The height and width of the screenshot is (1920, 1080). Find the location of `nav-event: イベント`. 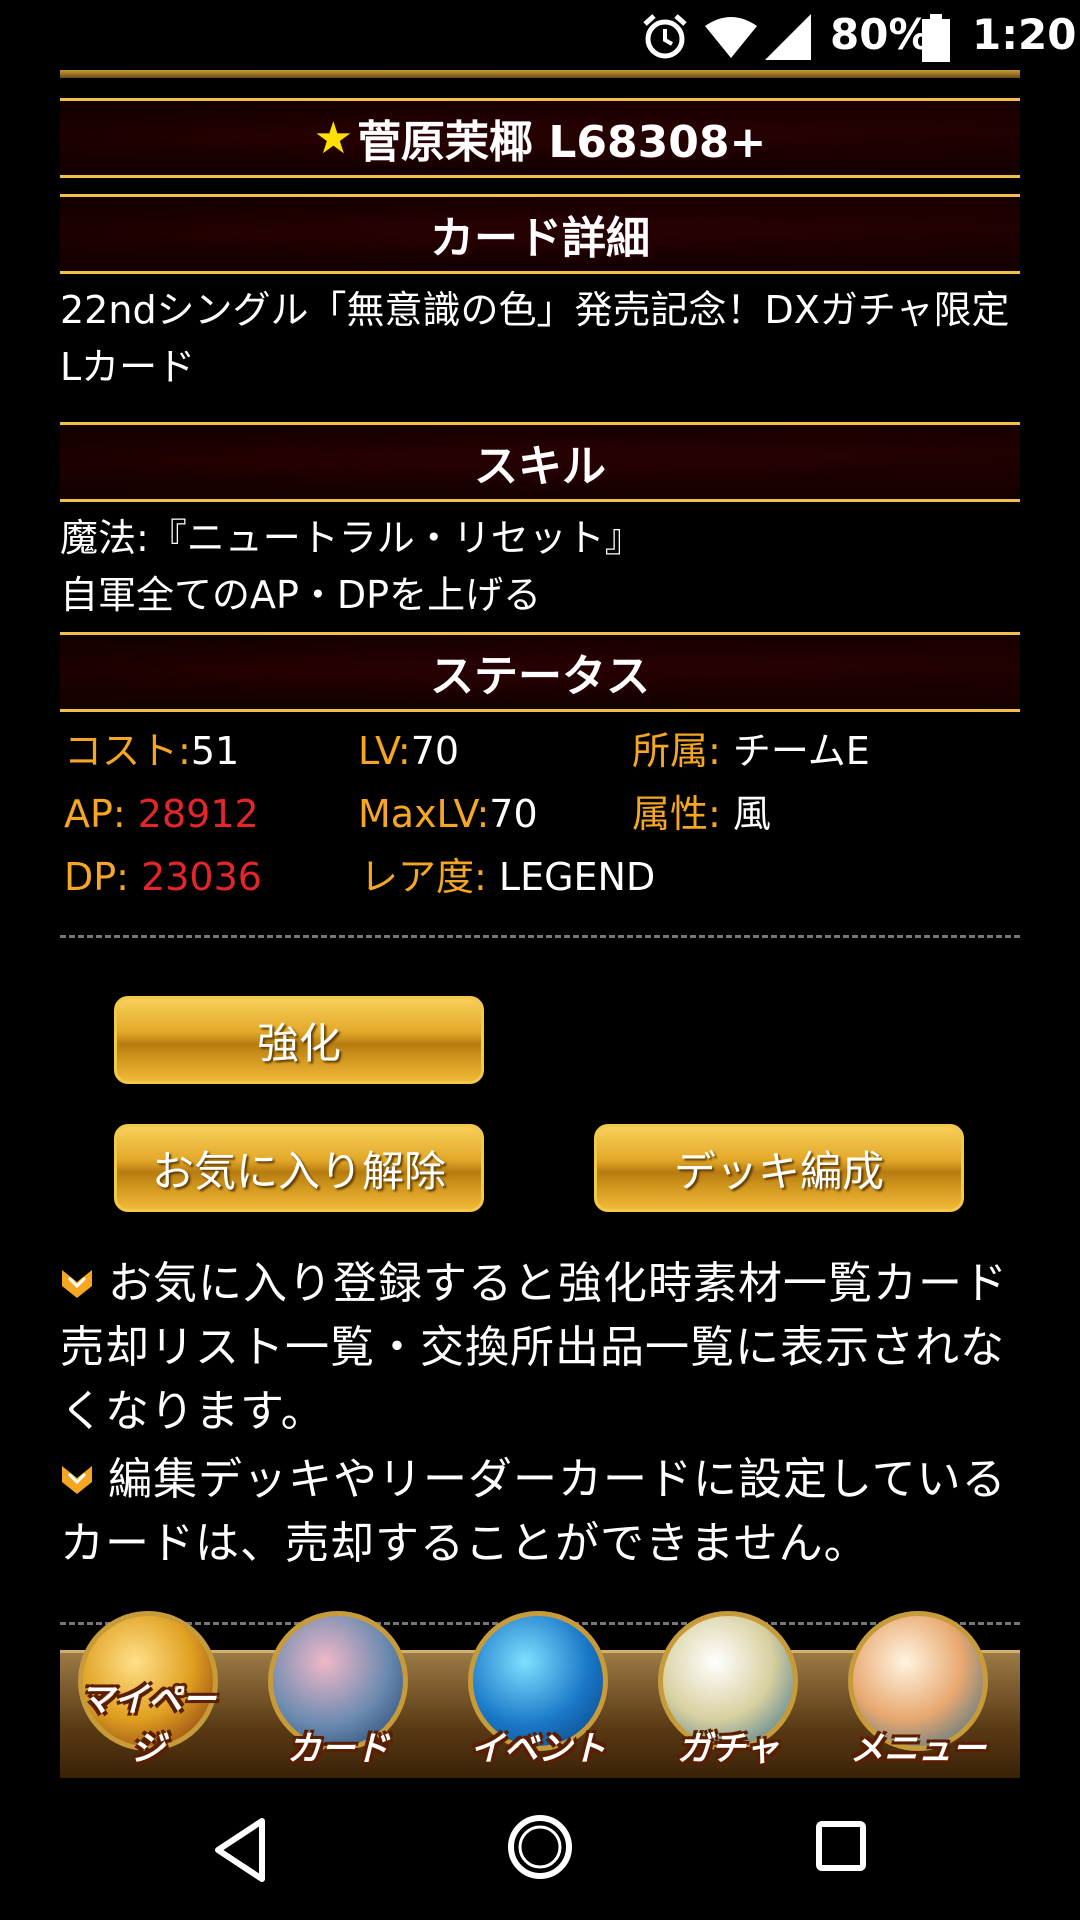

nav-event: イベント is located at coordinates (538, 1693).